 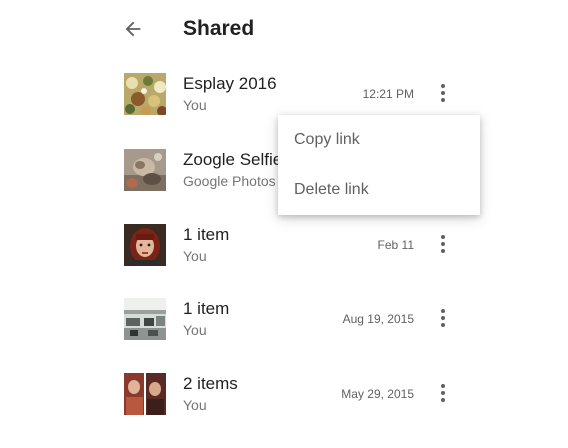 I want to click on item-time: May 29, 2015, so click(x=377, y=394).